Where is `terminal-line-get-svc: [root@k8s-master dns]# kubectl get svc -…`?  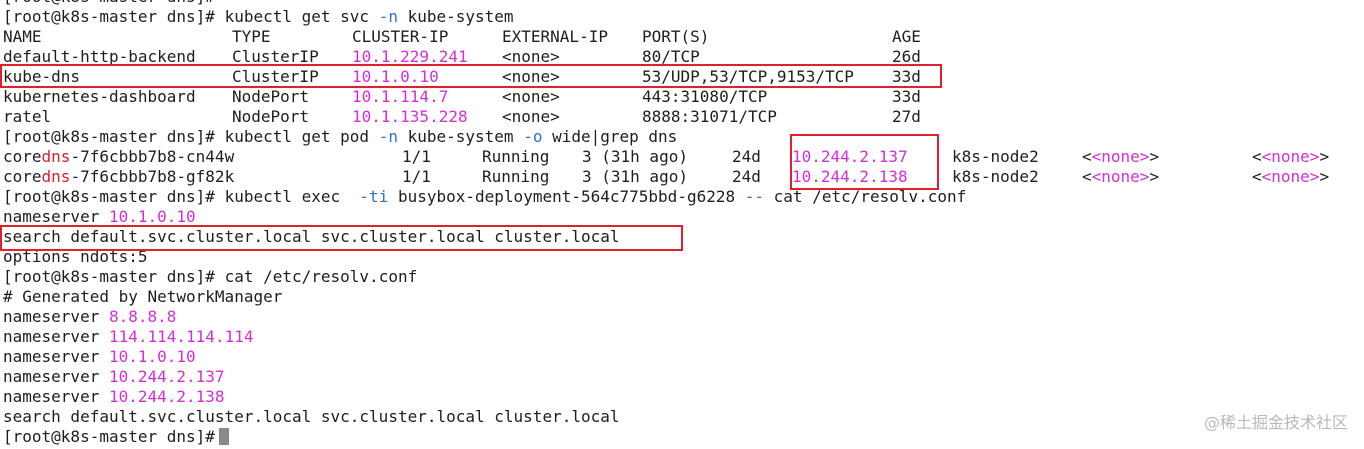 terminal-line-get-svc: [root@k8s-master dns]# kubectl get svc -… is located at coordinates (682, 17).